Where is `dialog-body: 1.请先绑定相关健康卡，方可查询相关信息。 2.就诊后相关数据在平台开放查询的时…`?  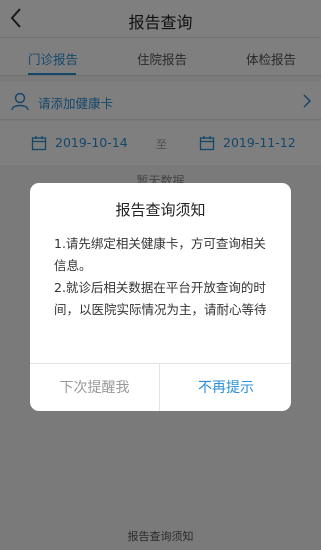
dialog-body: 1.请先绑定相关健康卡，方可查询相关信息。 2.就诊后相关数据在平台开放查询的时… is located at coordinates (162, 277).